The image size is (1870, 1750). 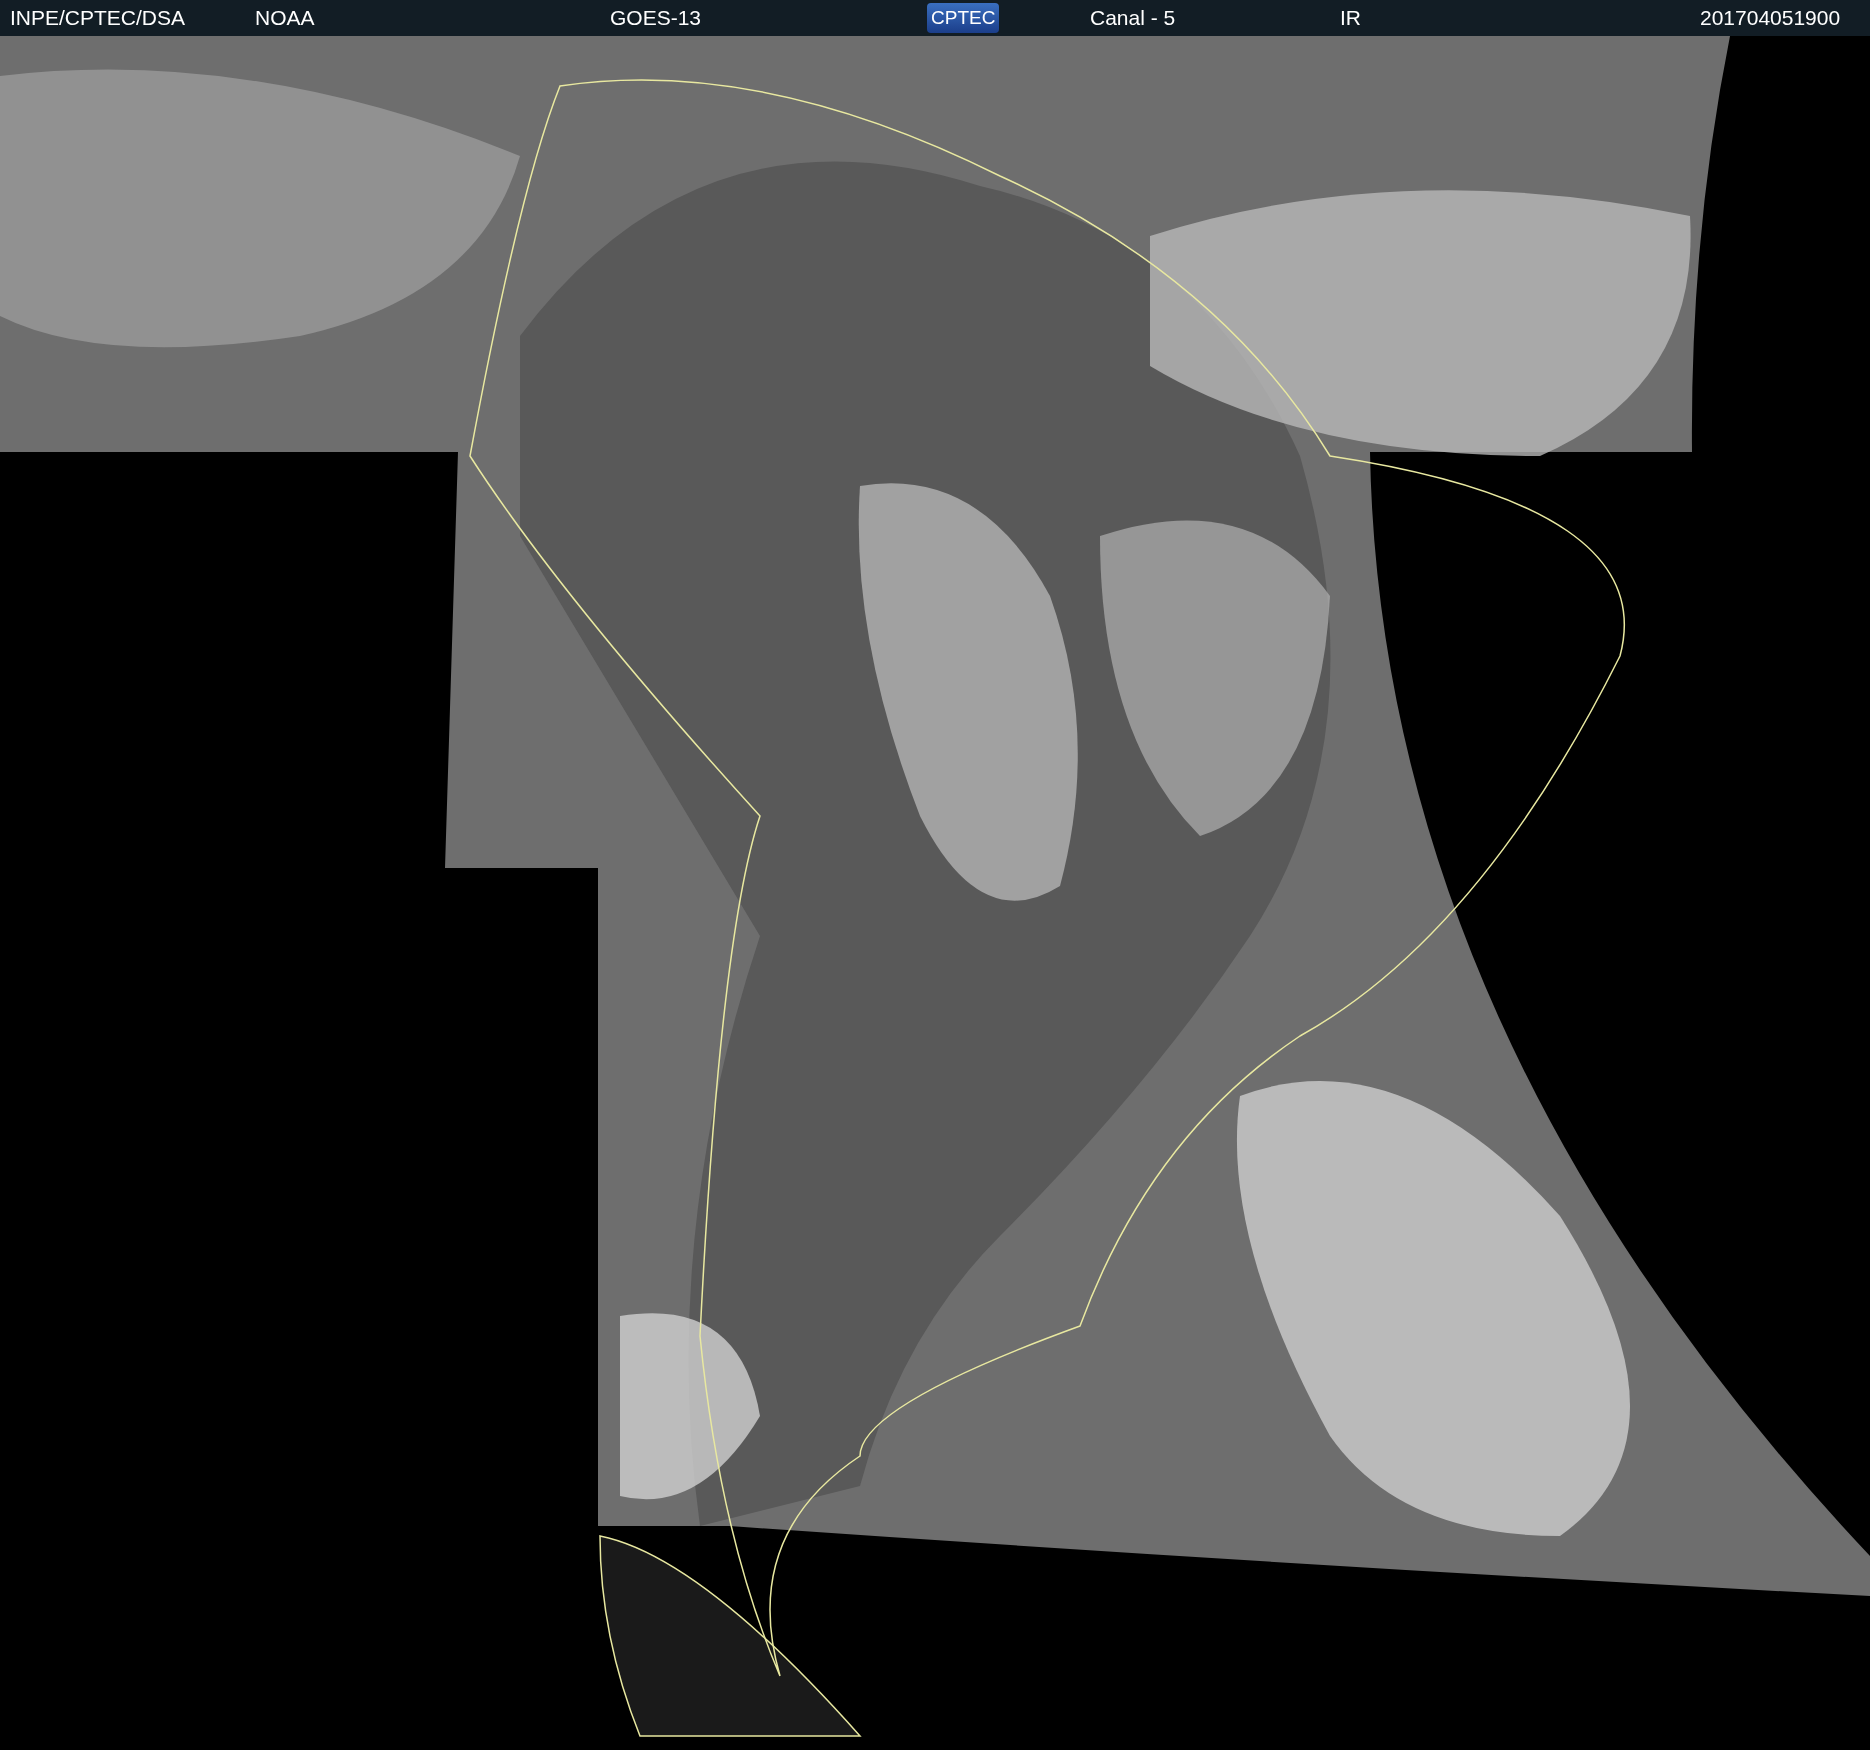 I want to click on header-label: Canal - 5, so click(x=1133, y=18).